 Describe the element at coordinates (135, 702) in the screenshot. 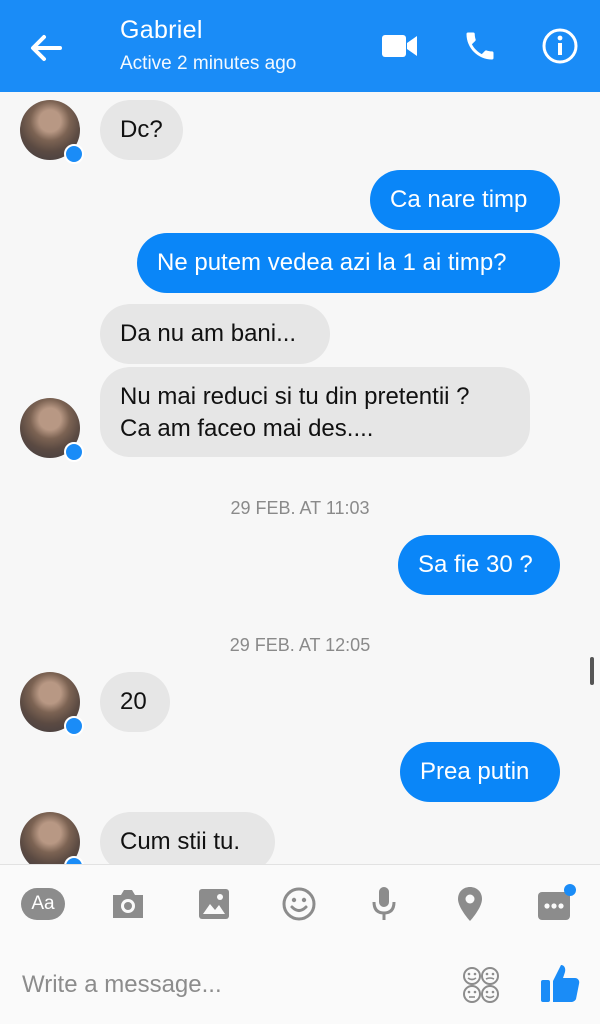

I see `incoming-message: 20` at that location.